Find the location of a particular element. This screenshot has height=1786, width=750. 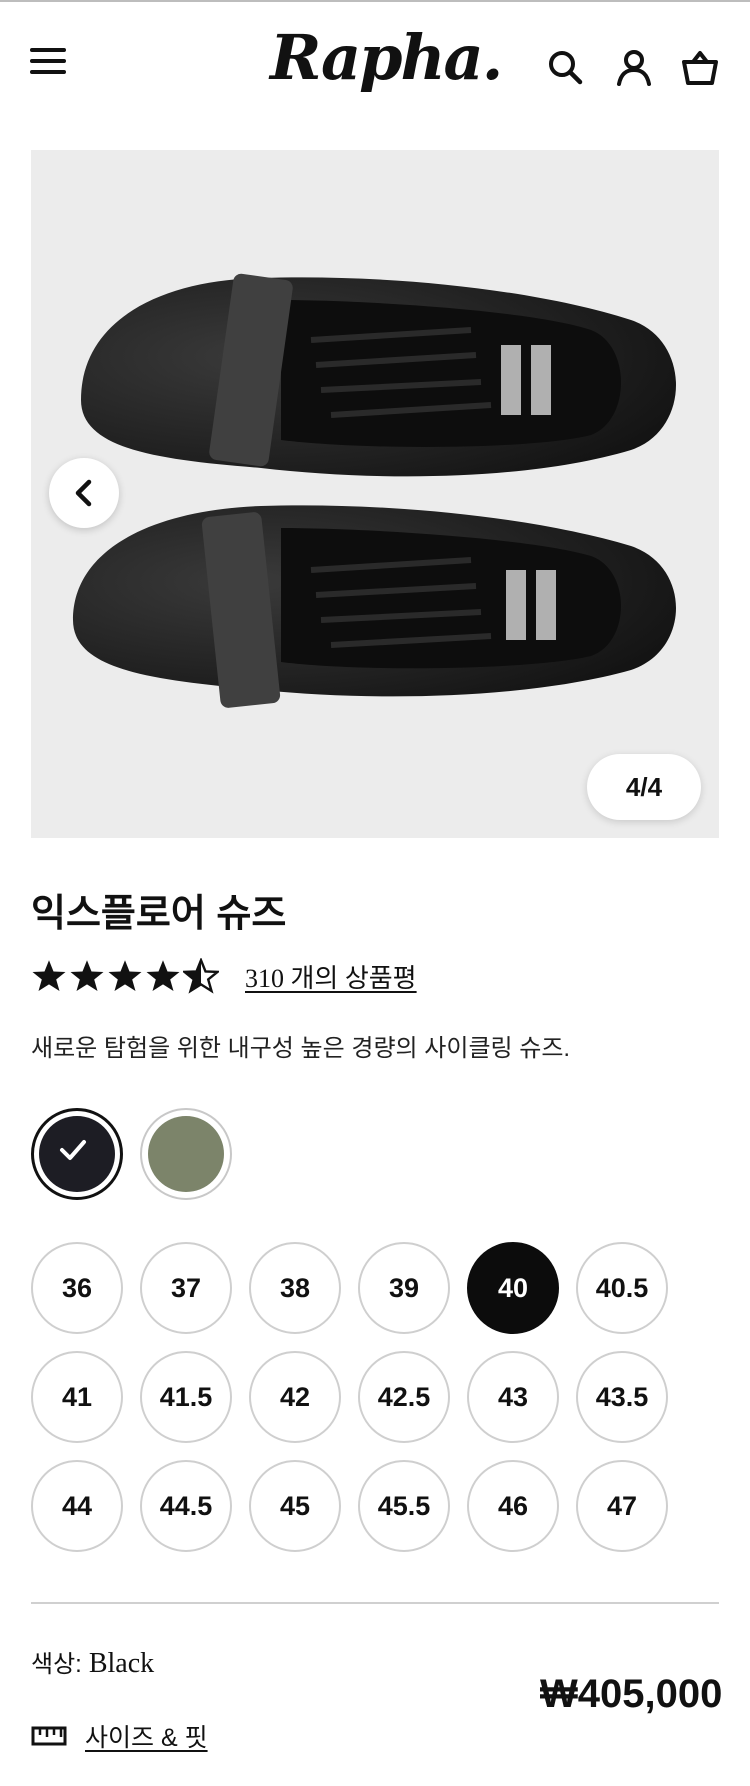

size-option: 42.5 is located at coordinates (404, 1397).